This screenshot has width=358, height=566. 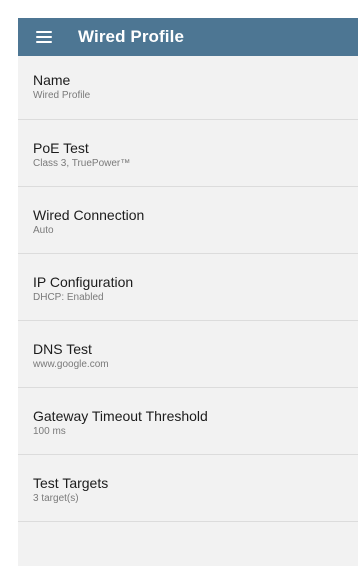 I want to click on setting-title: Test Targets, so click(x=71, y=483).